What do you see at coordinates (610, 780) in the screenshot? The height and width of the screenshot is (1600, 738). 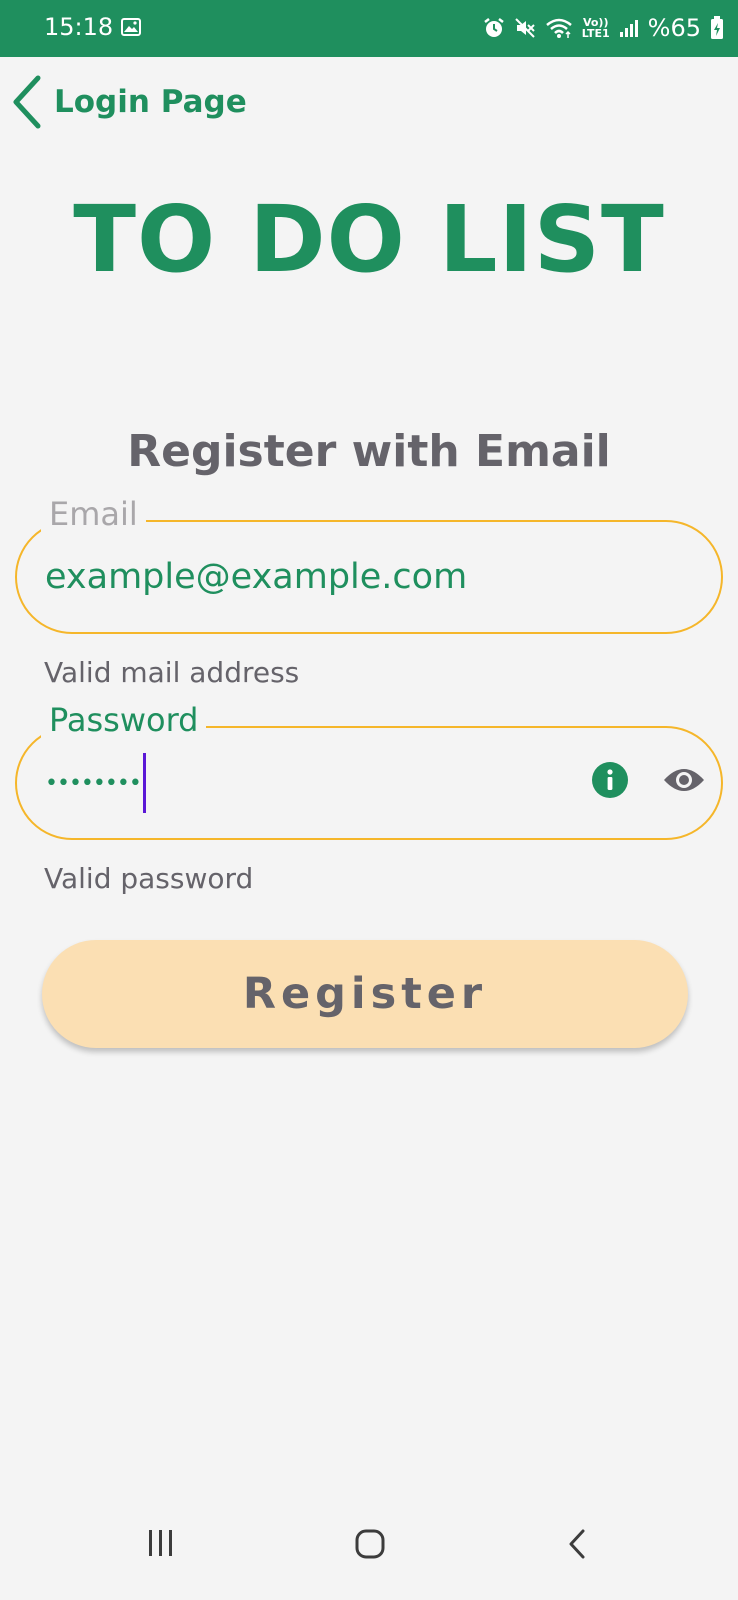 I see `info-icon` at bounding box center [610, 780].